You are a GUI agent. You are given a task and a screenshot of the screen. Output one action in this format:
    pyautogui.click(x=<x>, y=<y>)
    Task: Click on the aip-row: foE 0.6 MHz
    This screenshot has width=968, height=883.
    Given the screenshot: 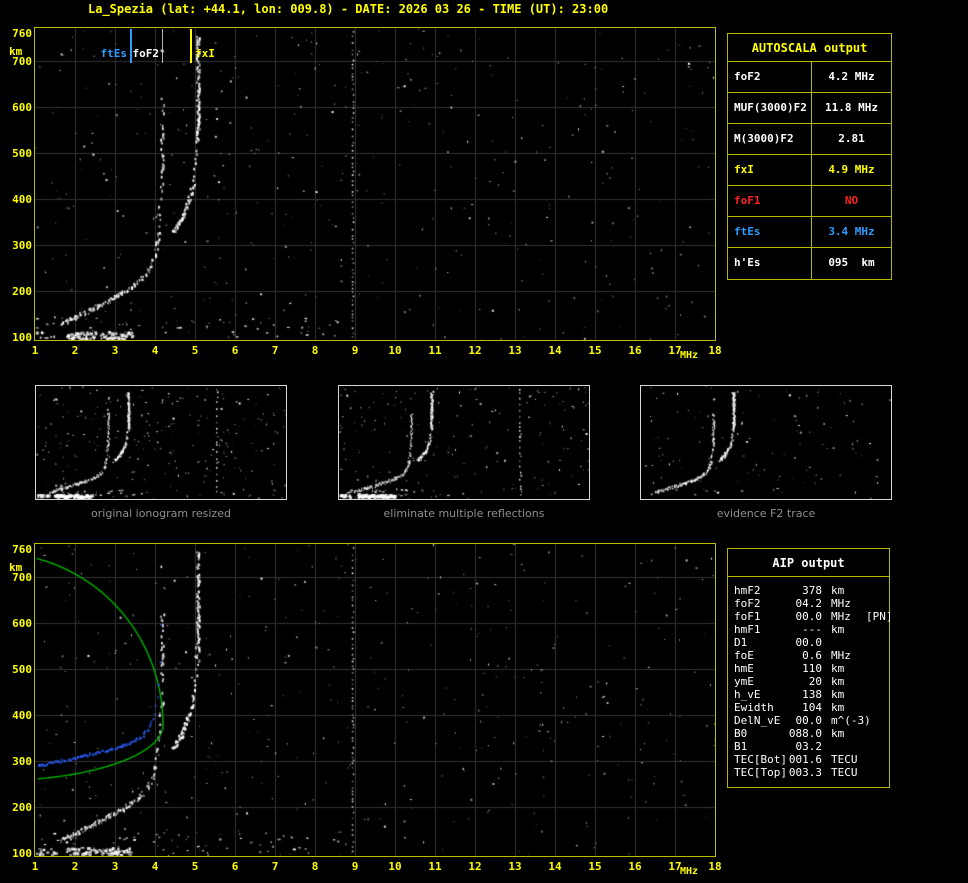 What is the action you would take?
    pyautogui.click(x=808, y=655)
    